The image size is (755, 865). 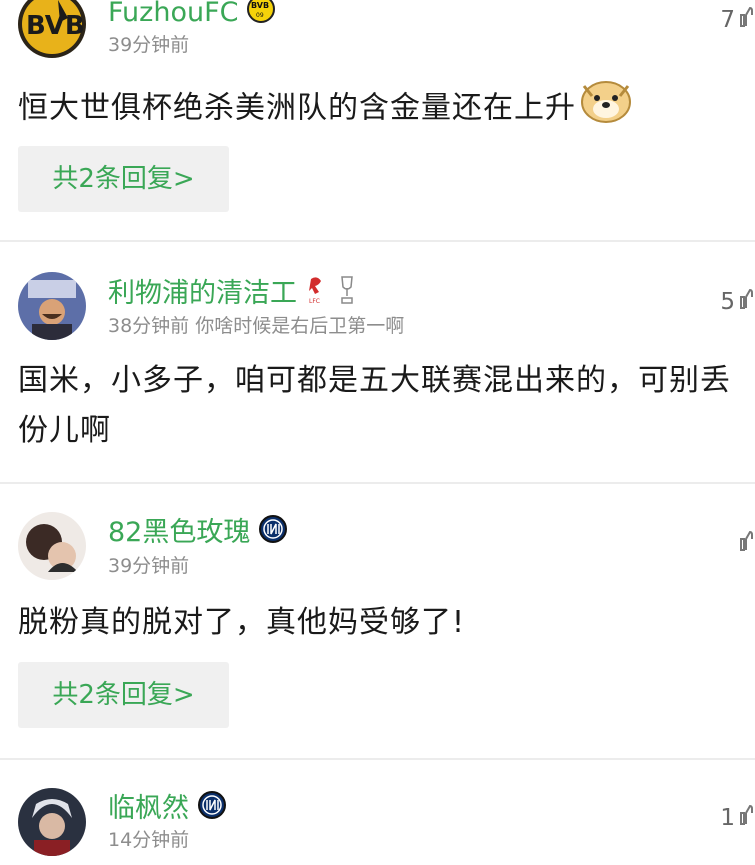 I want to click on comment-meta: 14分钟前, so click(x=148, y=840).